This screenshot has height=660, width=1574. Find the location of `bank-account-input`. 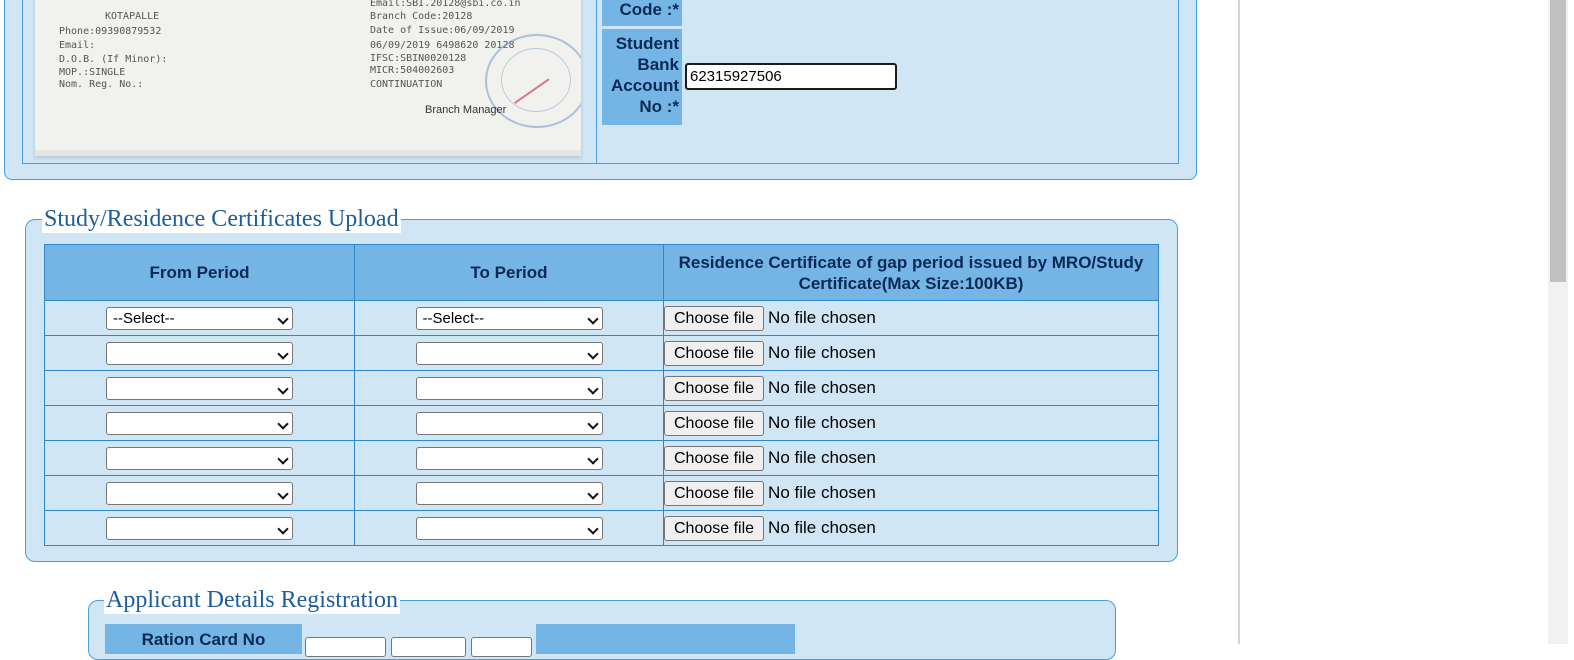

bank-account-input is located at coordinates (791, 76).